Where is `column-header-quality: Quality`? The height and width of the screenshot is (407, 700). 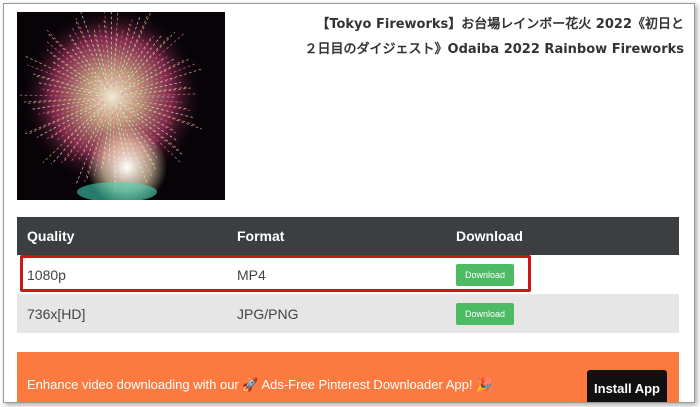
column-header-quality: Quality is located at coordinates (122, 236).